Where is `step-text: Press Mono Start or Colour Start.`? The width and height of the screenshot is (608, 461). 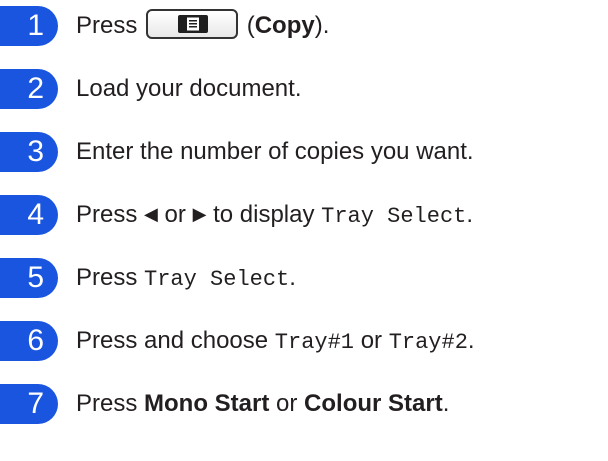 step-text: Press Mono Start or Colour Start. is located at coordinates (262, 404).